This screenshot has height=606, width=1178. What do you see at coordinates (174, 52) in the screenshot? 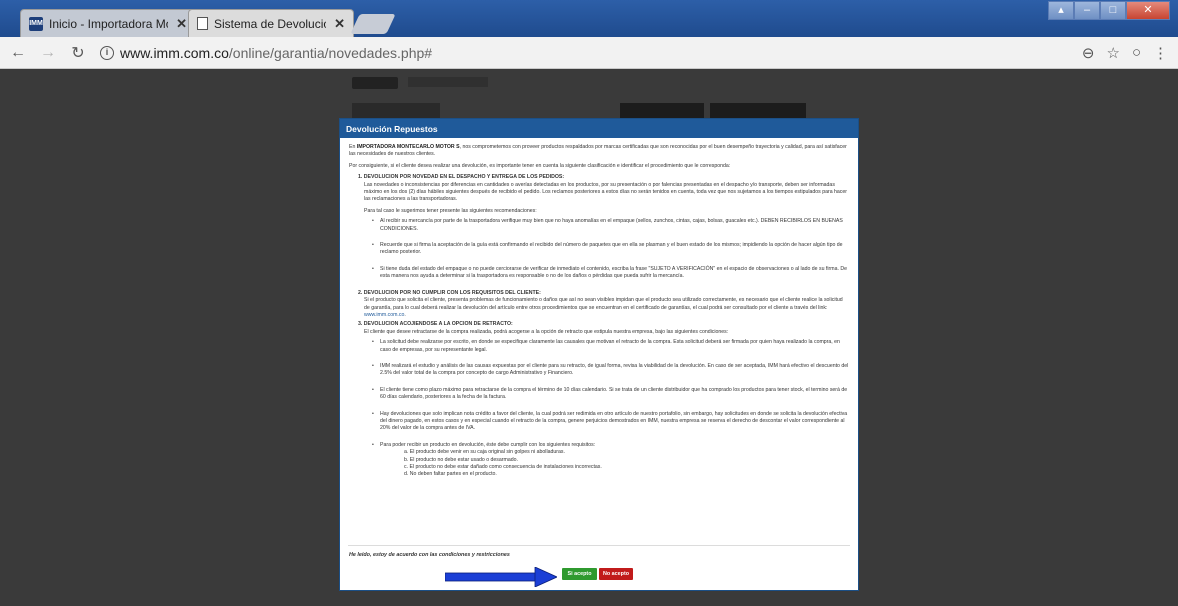
I see `url-domain: www.imm.com.co` at bounding box center [174, 52].